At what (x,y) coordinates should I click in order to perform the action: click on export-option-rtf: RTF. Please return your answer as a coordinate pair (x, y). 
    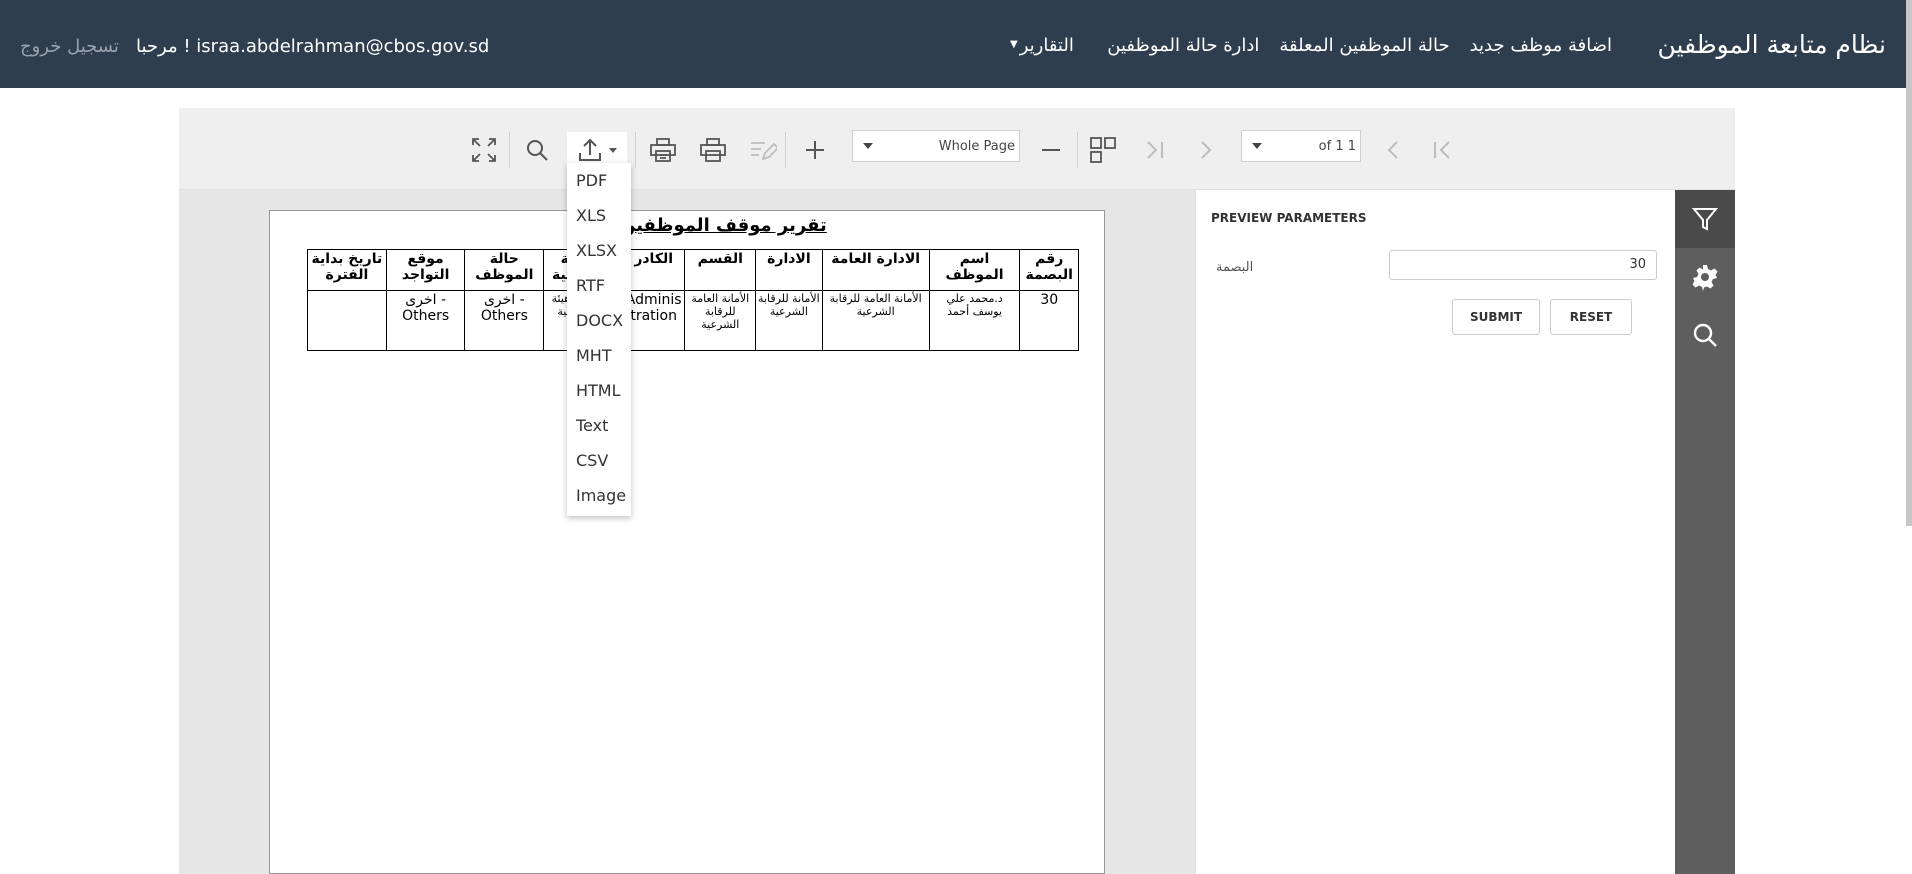
    Looking at the image, I should click on (599, 285).